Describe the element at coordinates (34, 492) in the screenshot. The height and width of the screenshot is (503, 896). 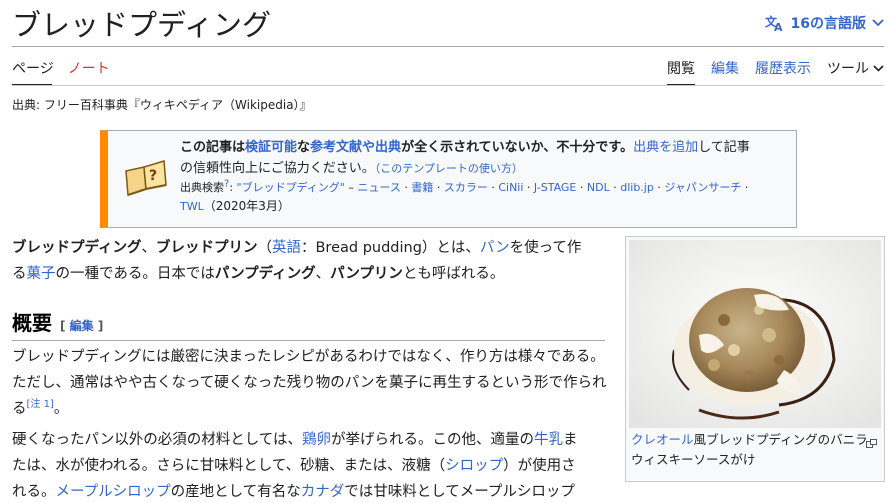
I see `overview-text-2f: れる。` at that location.